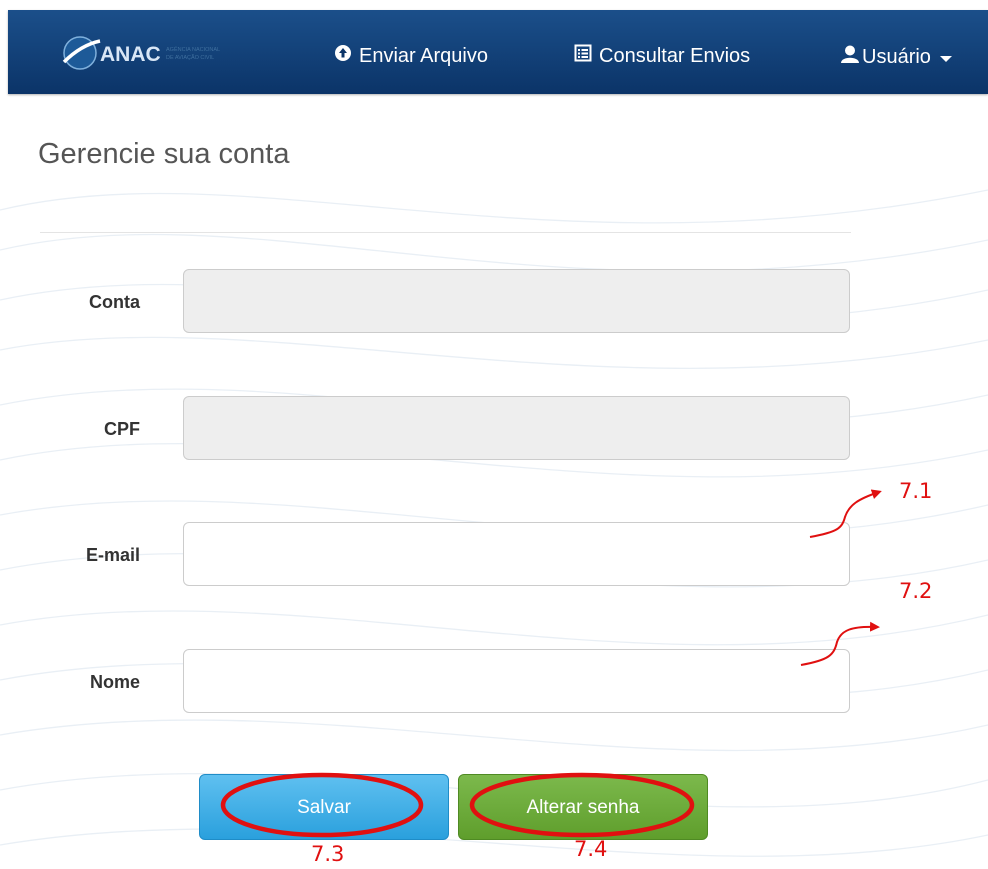  I want to click on cpf-label: CPF, so click(122, 429).